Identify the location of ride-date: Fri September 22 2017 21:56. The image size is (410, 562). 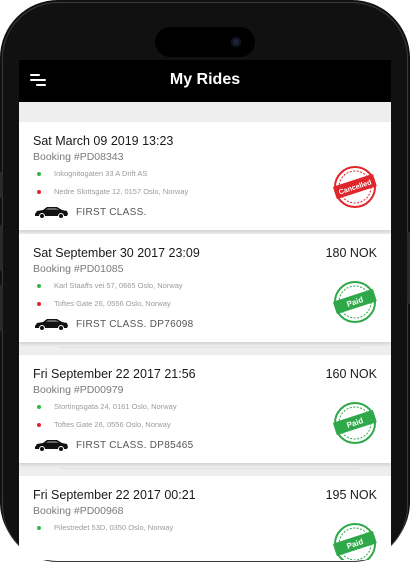
(114, 374).